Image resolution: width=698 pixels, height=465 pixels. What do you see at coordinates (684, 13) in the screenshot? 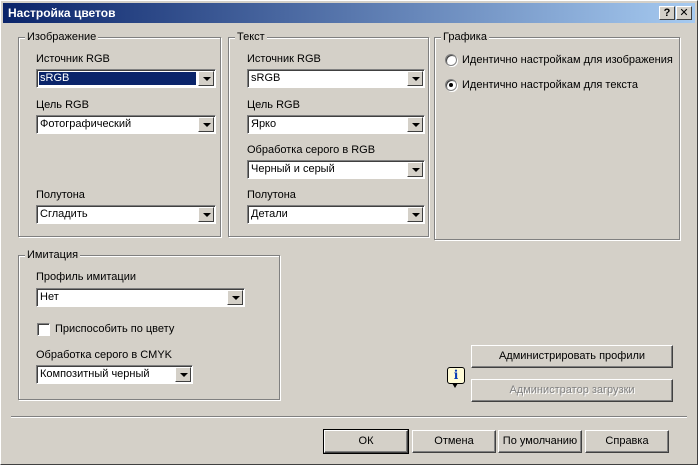
I see `close-icon: ✕` at bounding box center [684, 13].